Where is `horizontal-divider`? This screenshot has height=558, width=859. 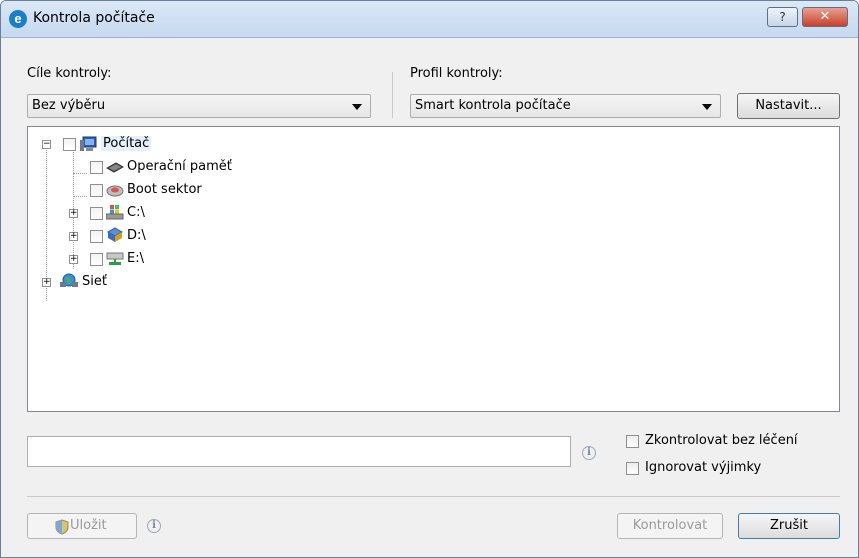 horizontal-divider is located at coordinates (433, 496).